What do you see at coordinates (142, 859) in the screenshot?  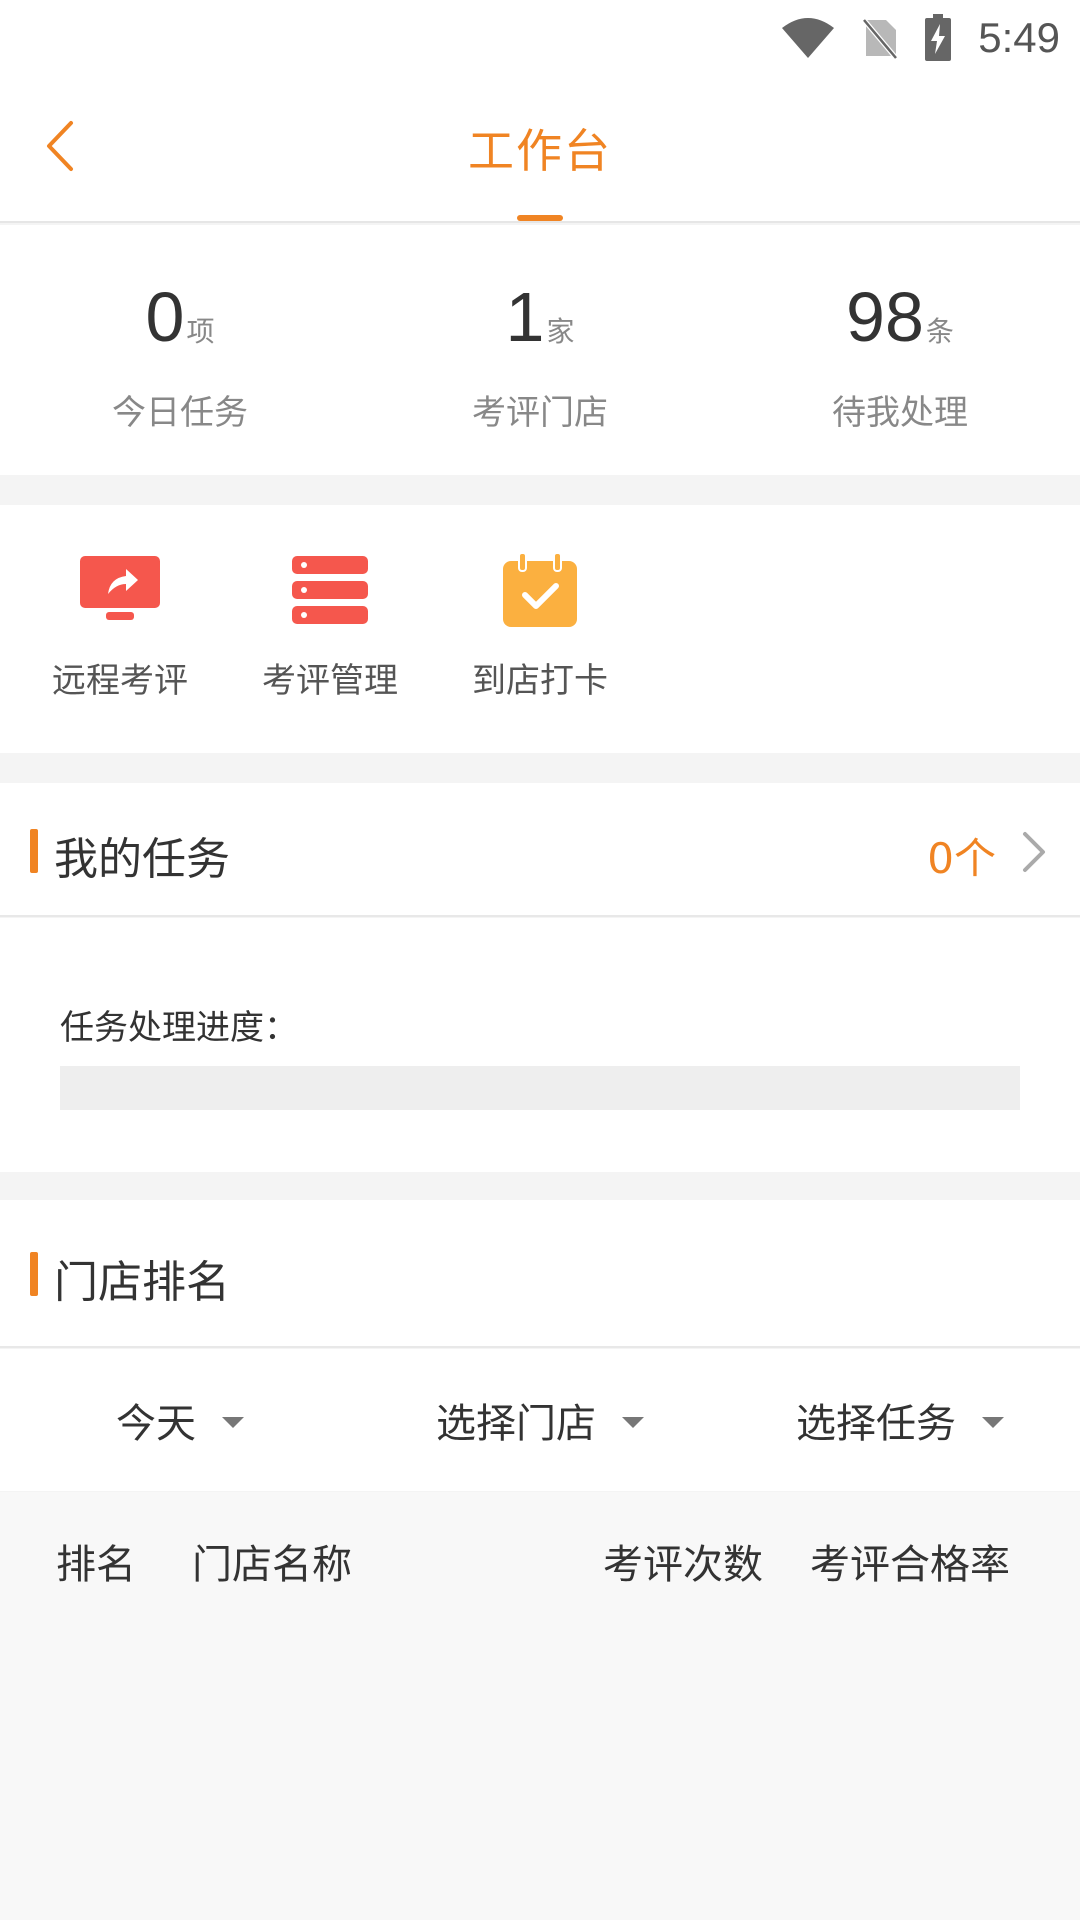 I see `section-title: 我的任务` at bounding box center [142, 859].